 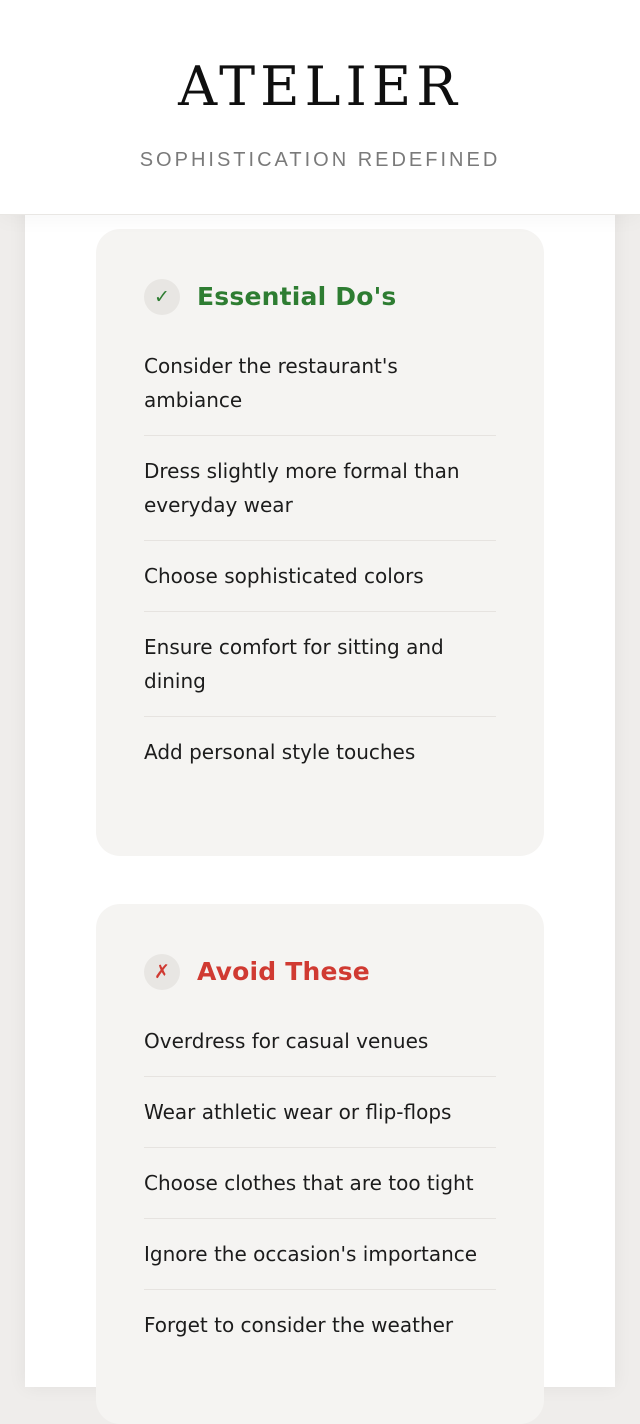 I want to click on list-item: Add personal style touches, so click(x=280, y=752).